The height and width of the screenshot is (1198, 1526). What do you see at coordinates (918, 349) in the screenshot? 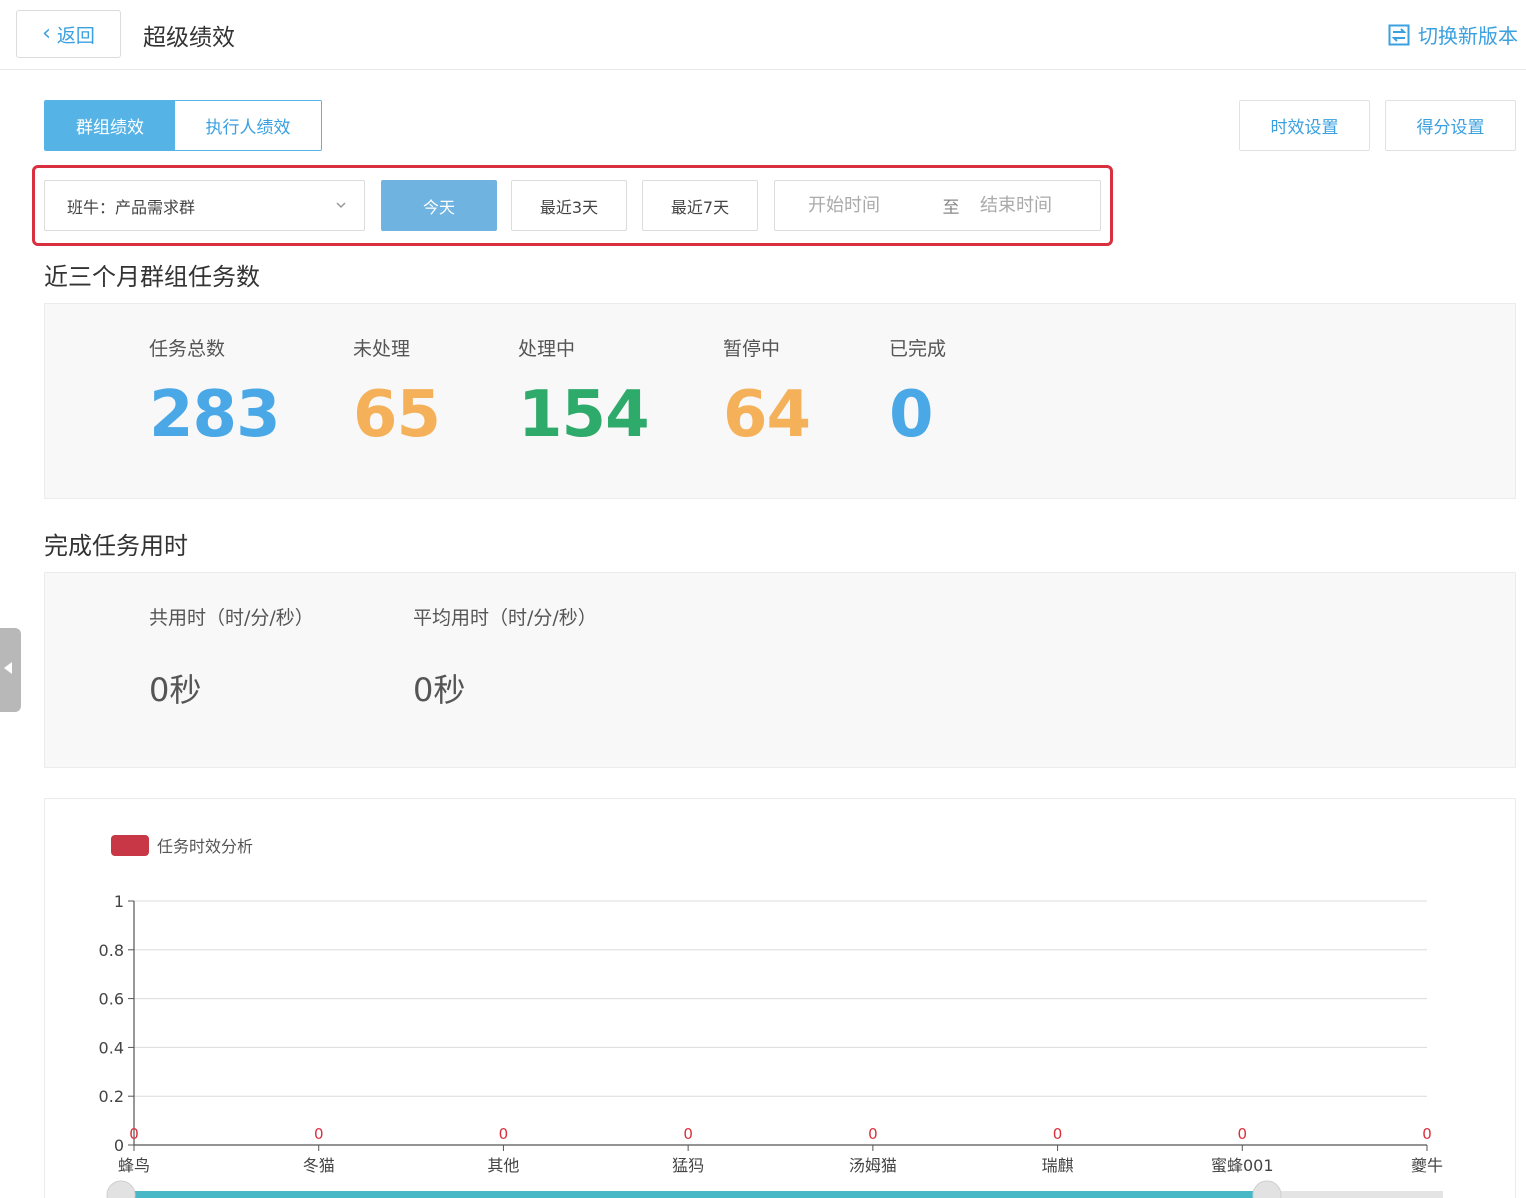
I see `stat-label: 已完成` at bounding box center [918, 349].